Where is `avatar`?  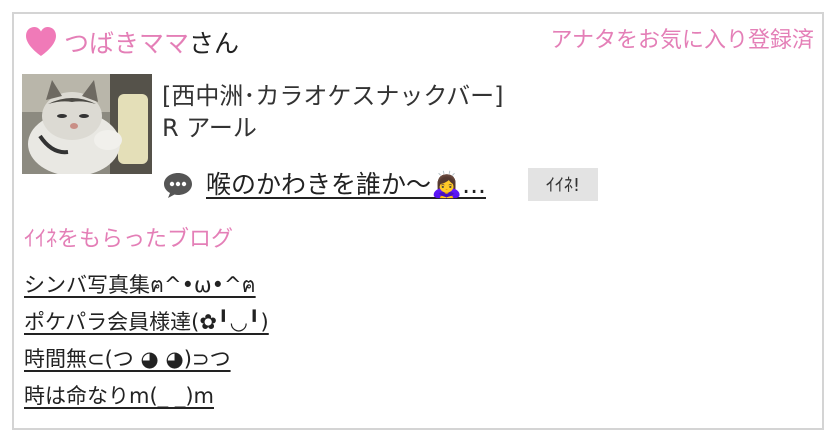
avatar is located at coordinates (87, 124).